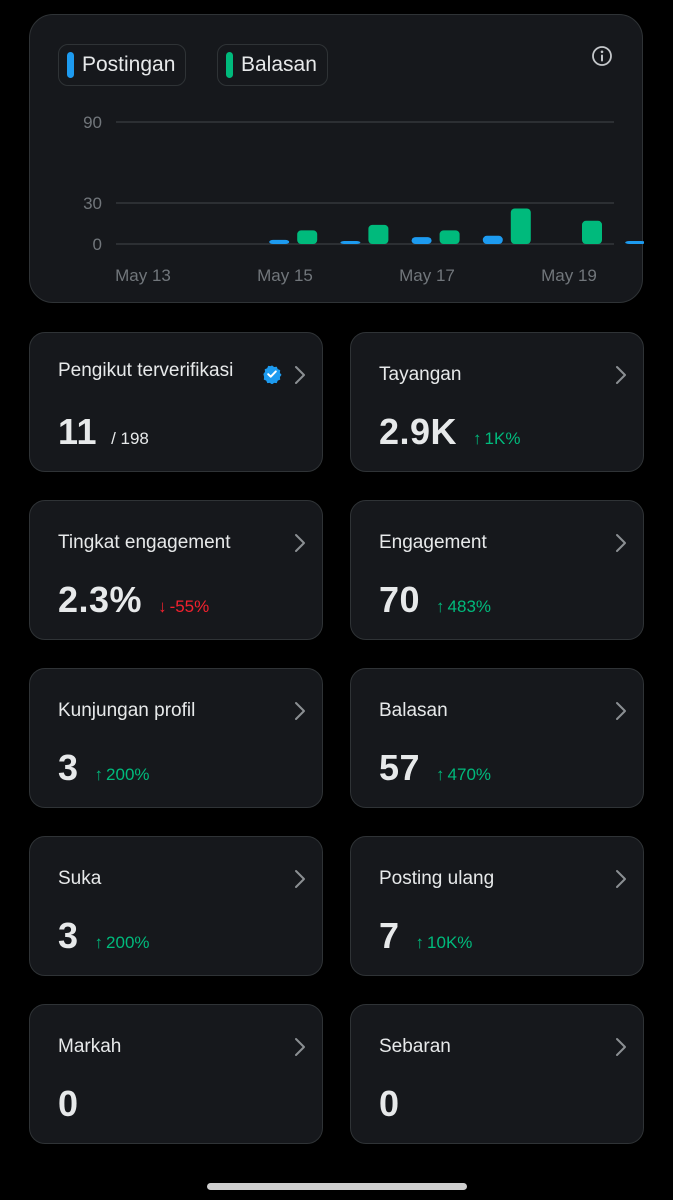  Describe the element at coordinates (389, 935) in the screenshot. I see `card-value: 7` at that location.